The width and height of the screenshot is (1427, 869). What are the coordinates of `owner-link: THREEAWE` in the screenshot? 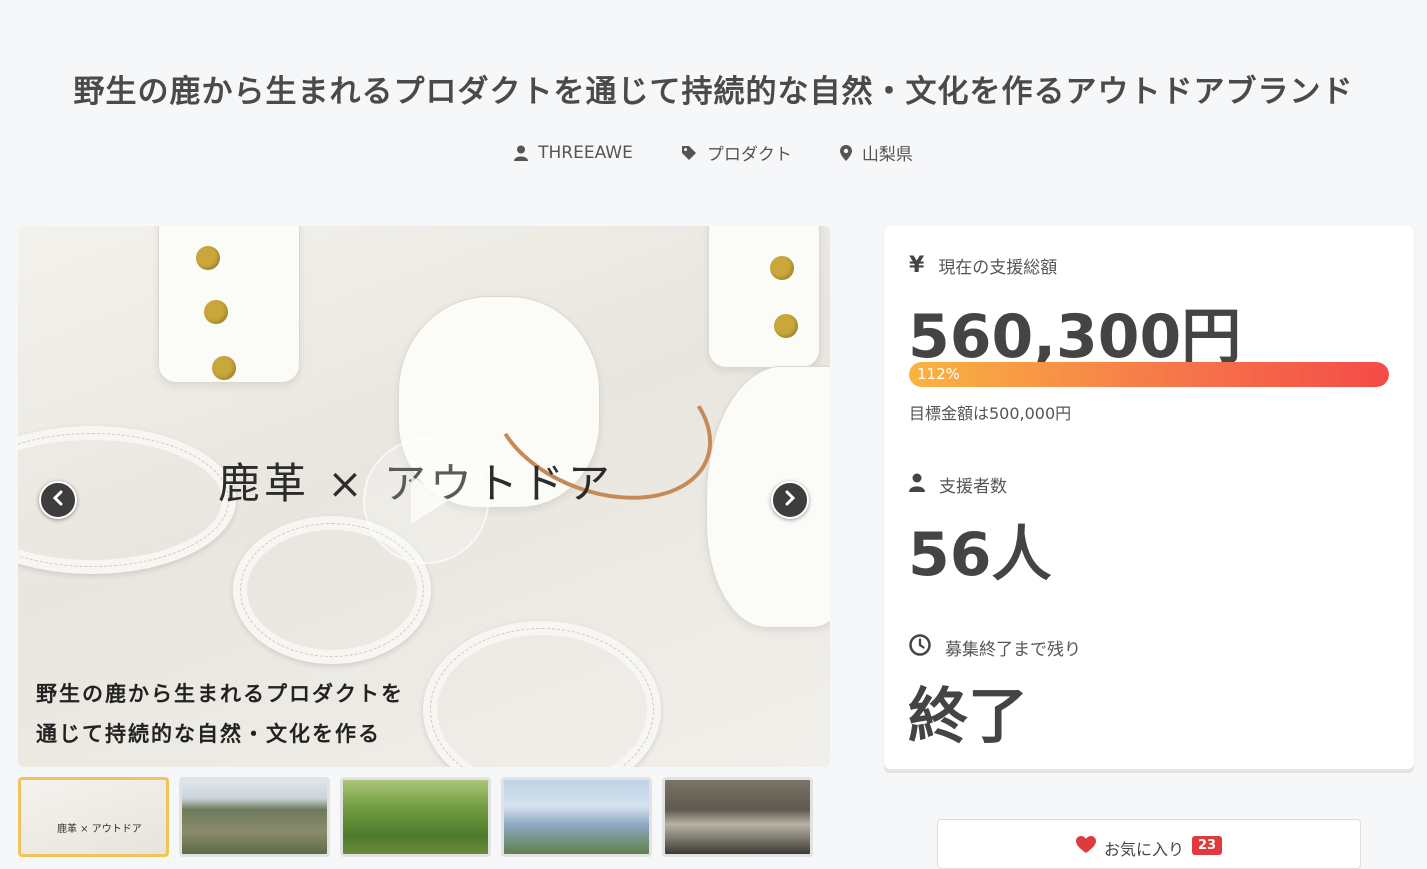 It's located at (573, 152).